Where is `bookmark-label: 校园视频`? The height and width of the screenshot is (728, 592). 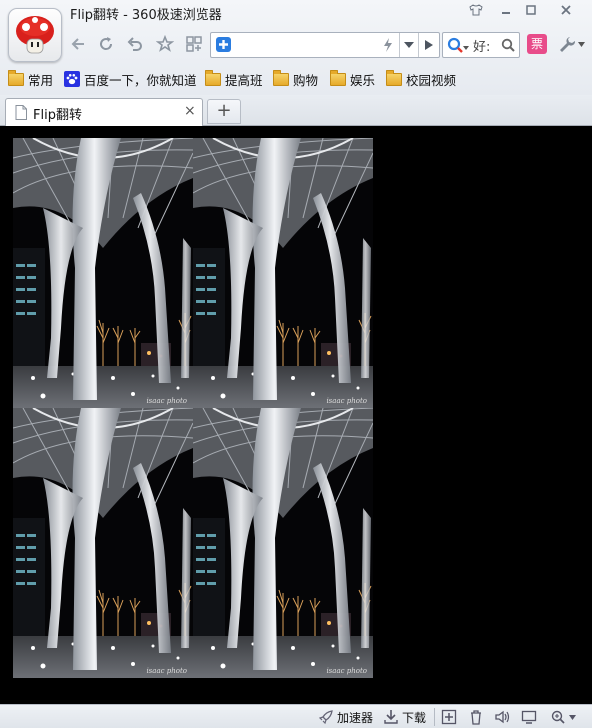
bookmark-label: 校园视频 is located at coordinates (431, 80).